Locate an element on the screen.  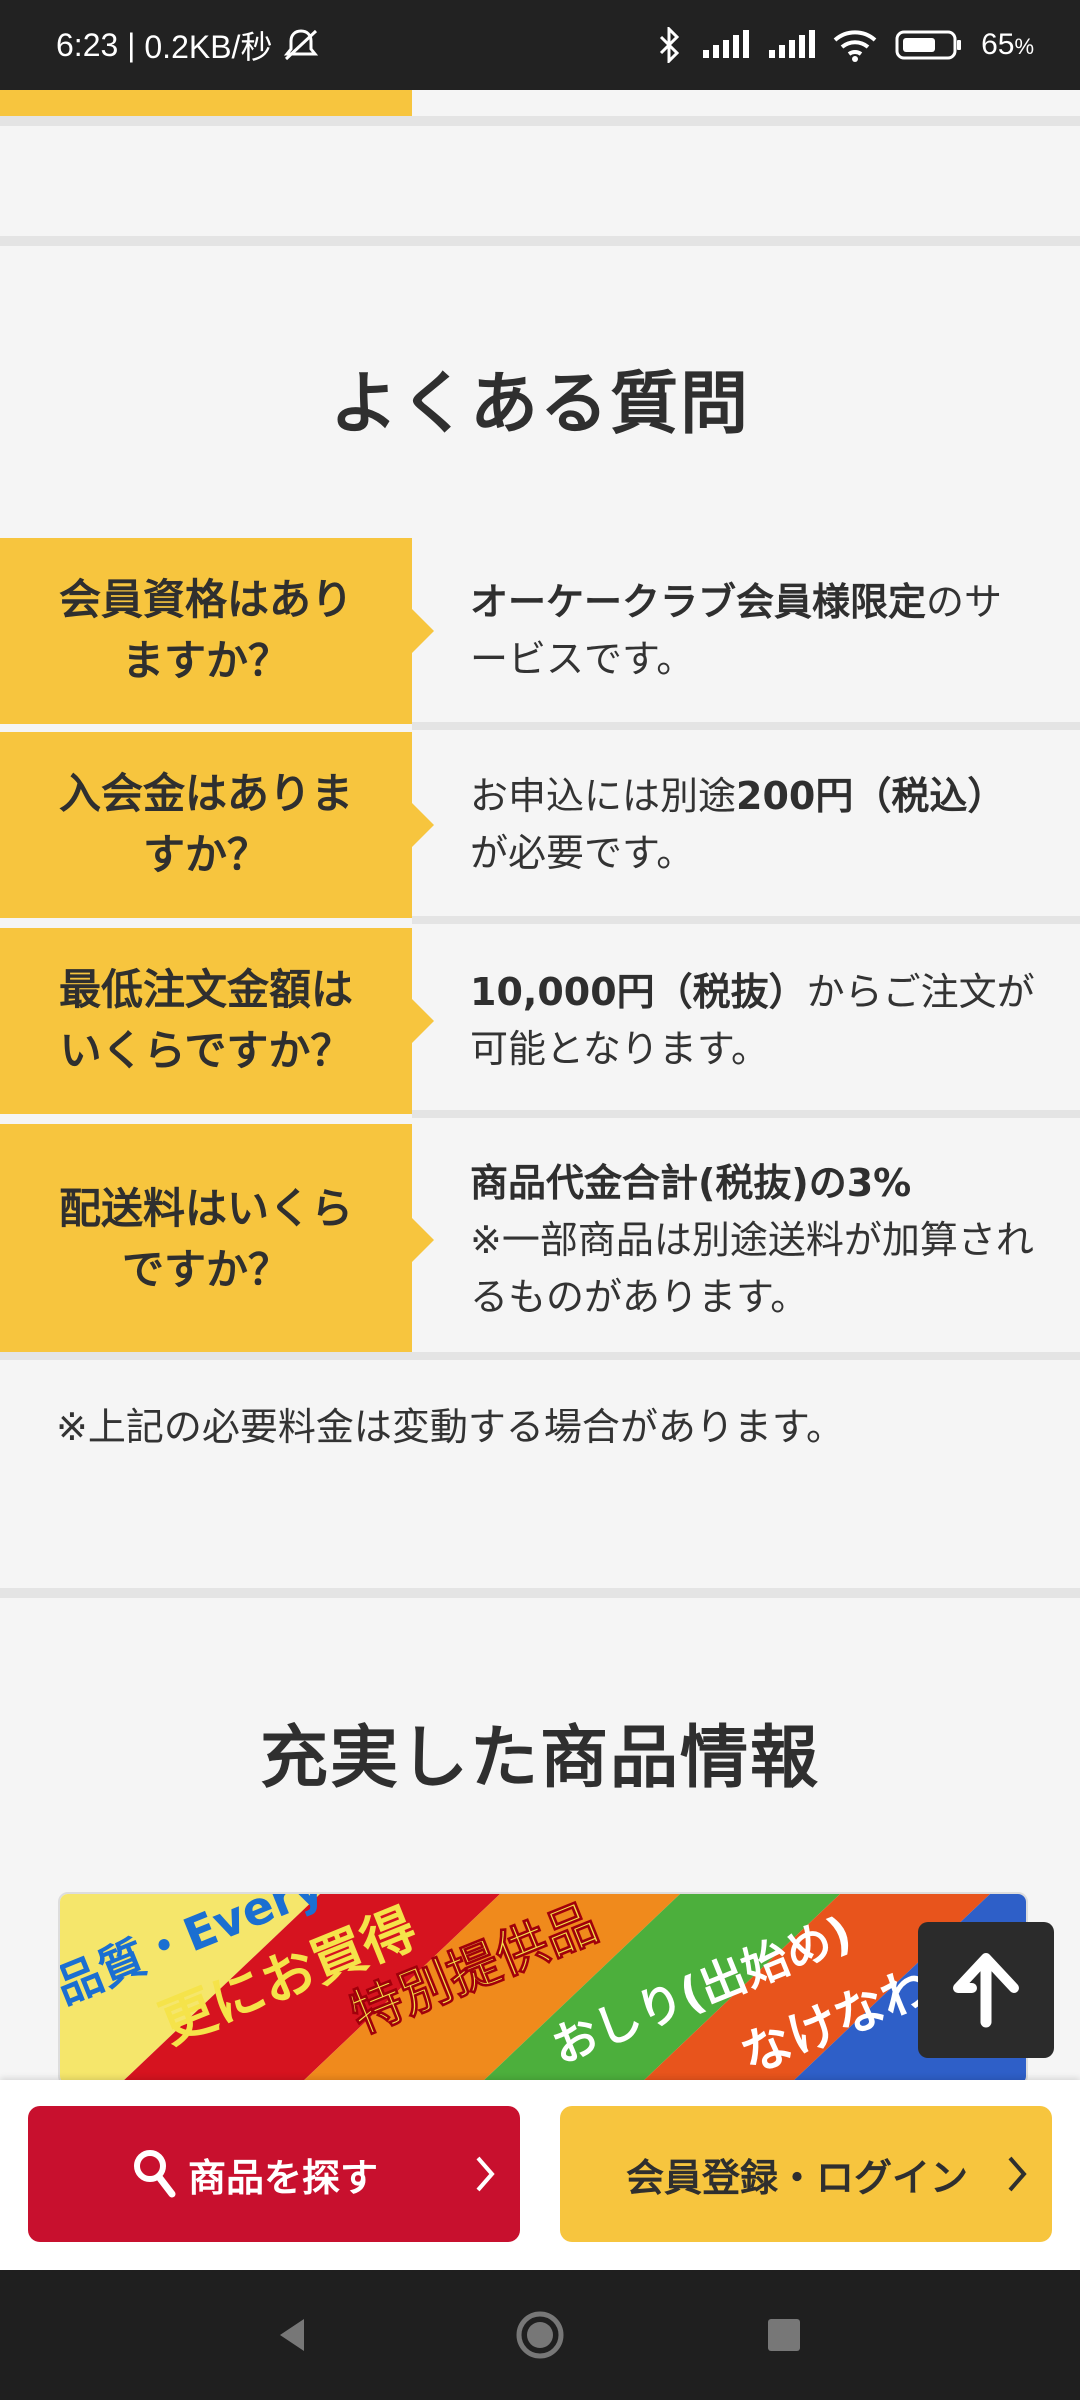
faq-answer: 商品代金合計(税抜)の3% ※一部商品は別途送料が加算されるものがあります。 is located at coordinates (752, 1239).